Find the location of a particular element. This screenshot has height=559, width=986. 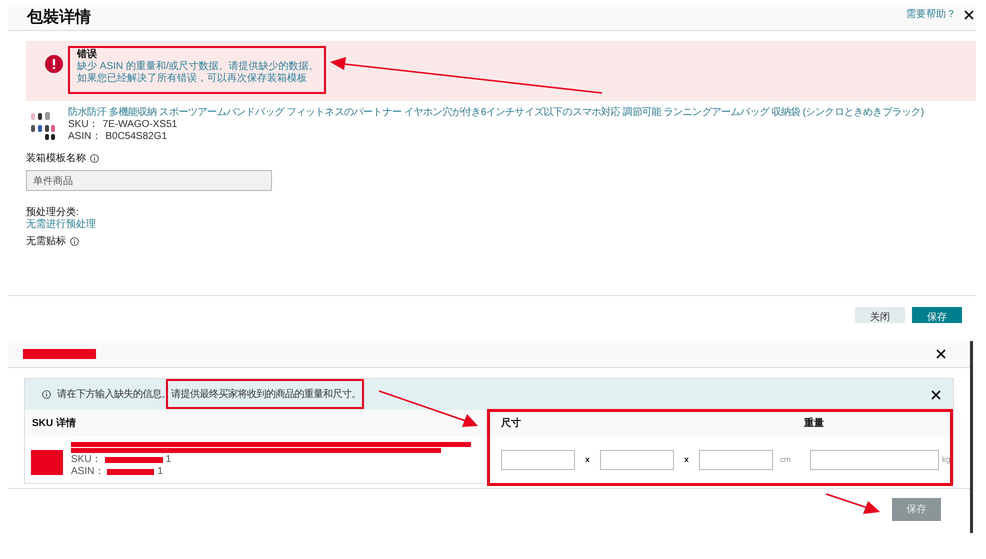

annotation-arrow is located at coordinates (853, 503).